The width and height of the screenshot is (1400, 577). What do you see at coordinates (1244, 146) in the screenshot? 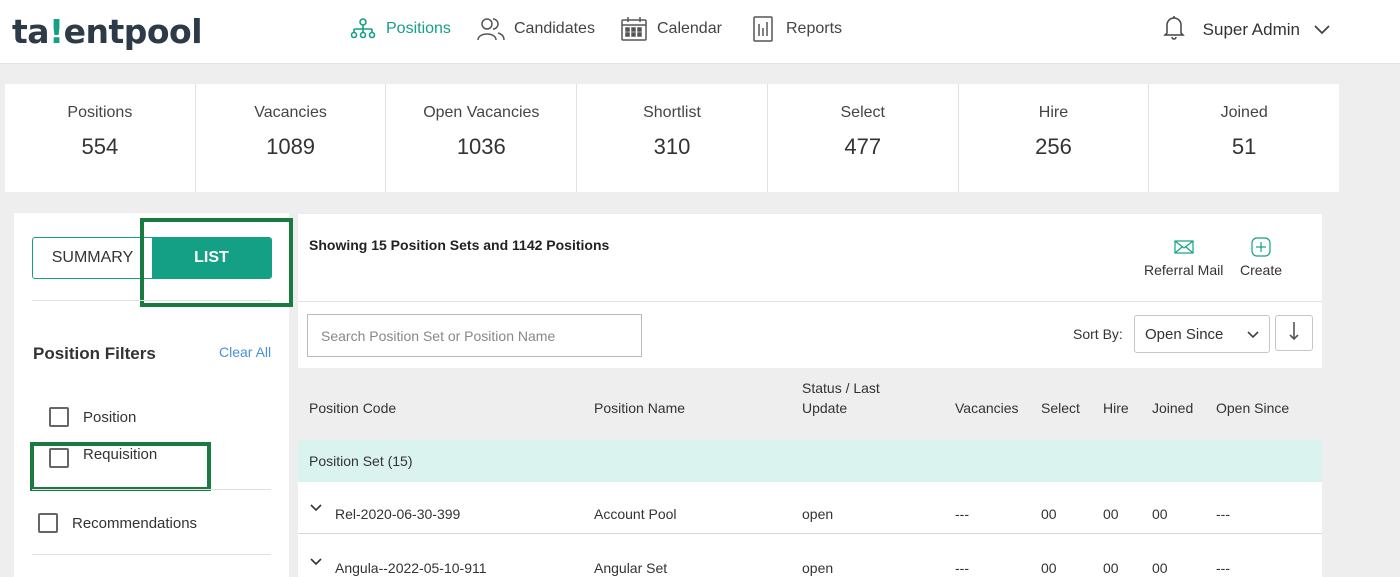
I see `stat-value: 51` at bounding box center [1244, 146].